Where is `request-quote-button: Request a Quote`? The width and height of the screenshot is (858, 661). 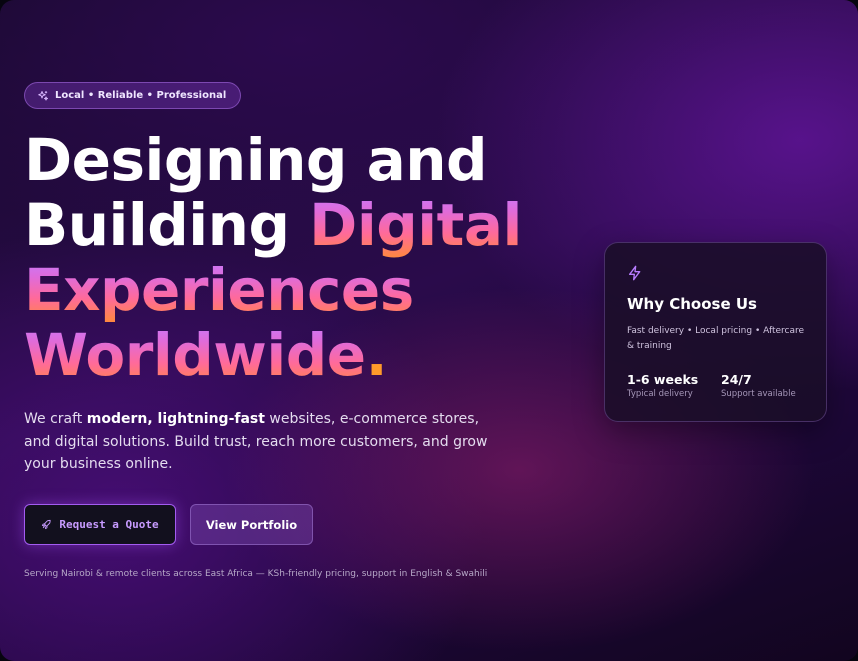 request-quote-button: Request a Quote is located at coordinates (100, 524).